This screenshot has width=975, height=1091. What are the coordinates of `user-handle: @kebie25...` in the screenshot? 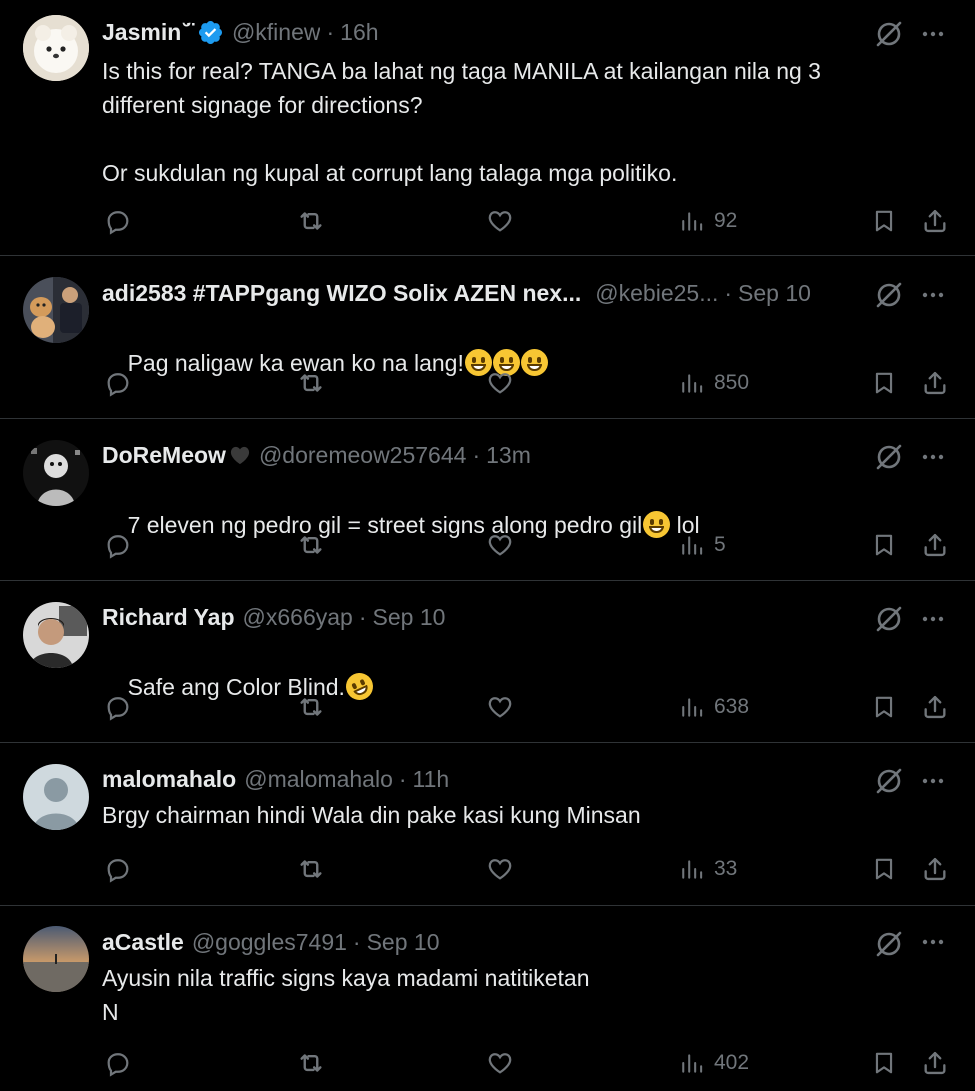 It's located at (656, 293).